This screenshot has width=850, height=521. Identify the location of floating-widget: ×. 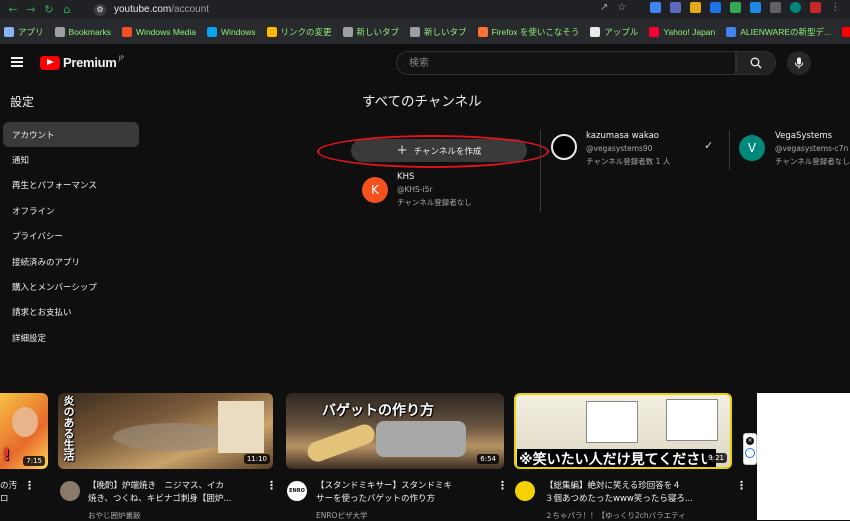
(750, 449).